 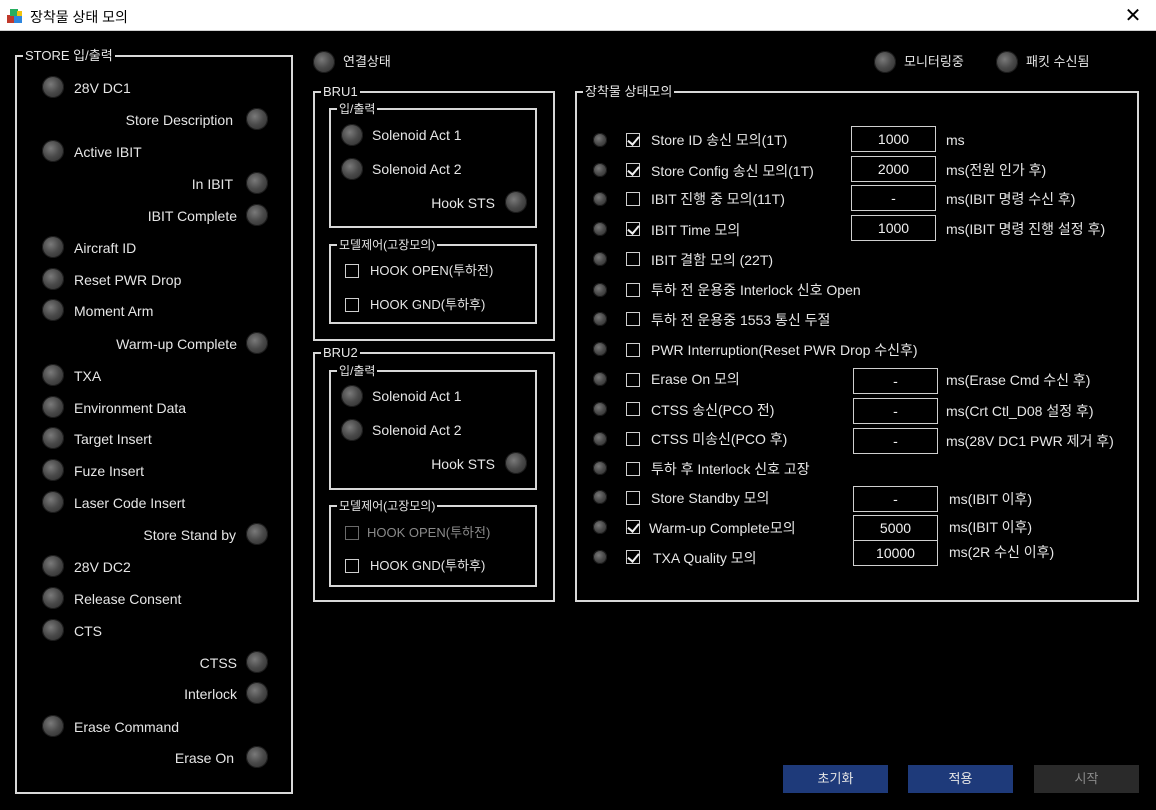 I want to click on store-interlock-label: Interlock, so click(x=210, y=694).